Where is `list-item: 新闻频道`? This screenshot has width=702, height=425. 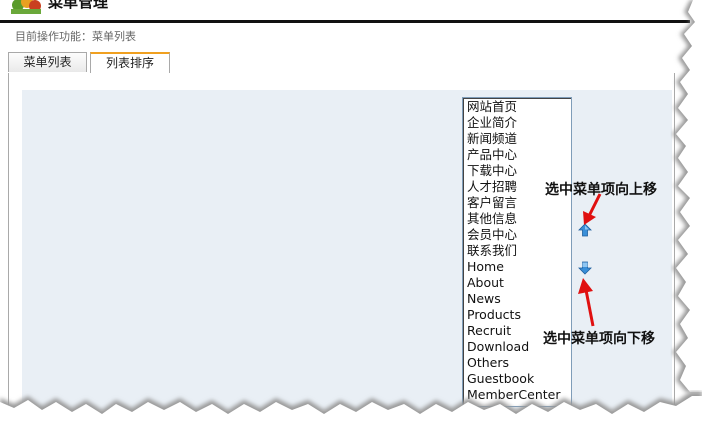
list-item: 新闻频道 is located at coordinates (517, 139).